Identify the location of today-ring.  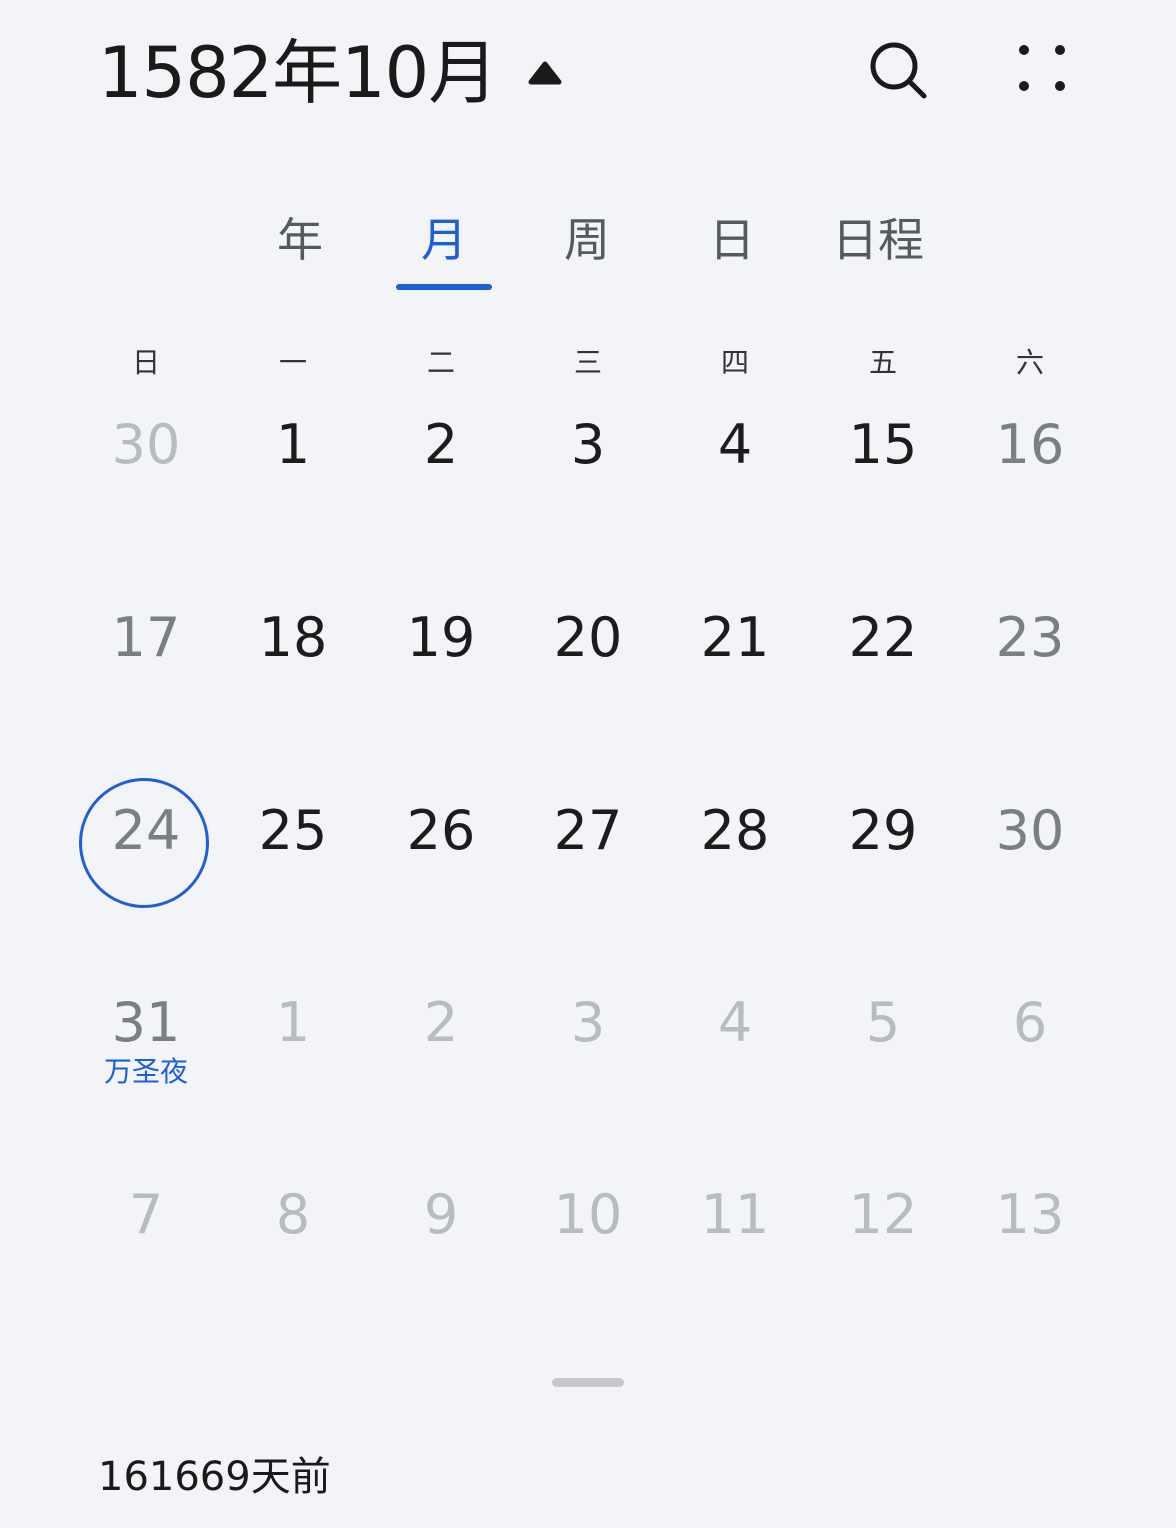
(144, 843).